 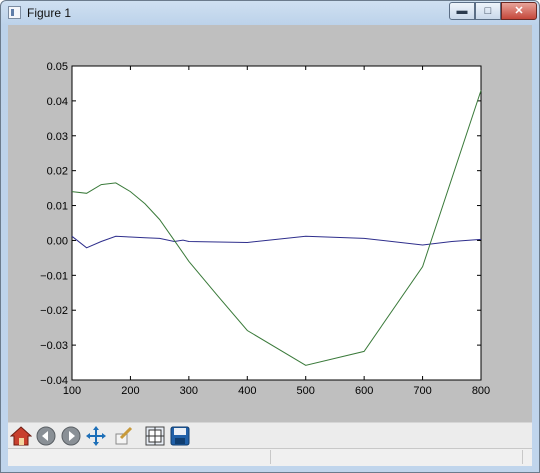 I want to click on maximize-button: □, so click(x=488, y=11).